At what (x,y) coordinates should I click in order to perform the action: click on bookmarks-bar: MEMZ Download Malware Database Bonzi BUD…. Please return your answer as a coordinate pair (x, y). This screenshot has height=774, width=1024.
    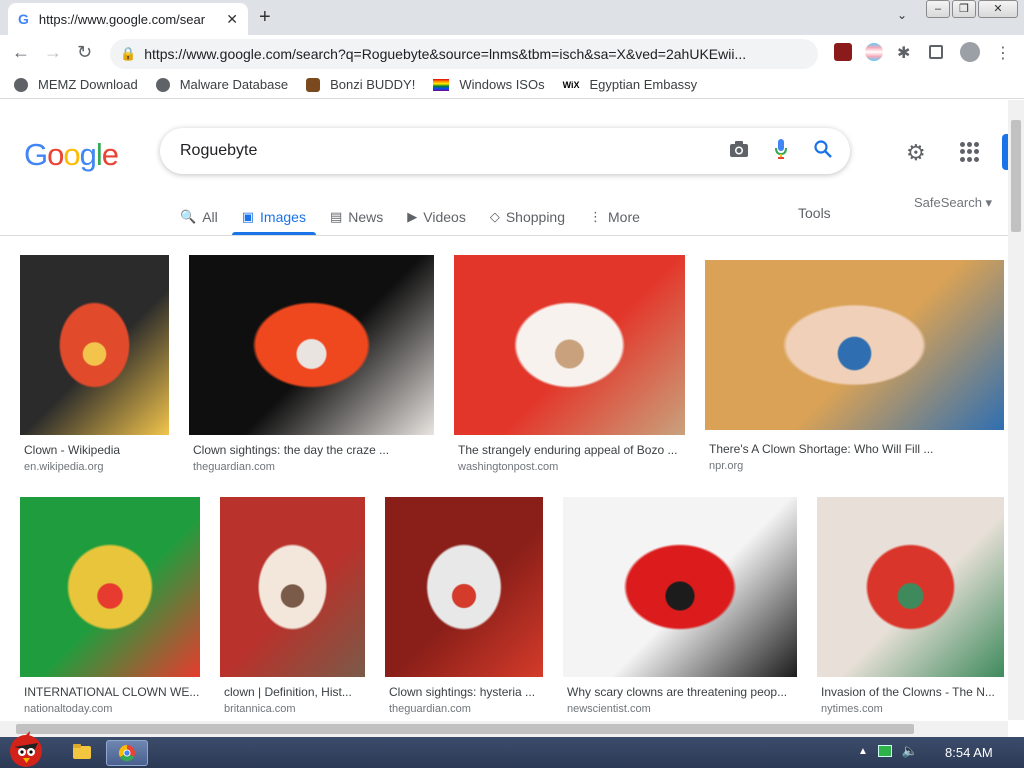
    Looking at the image, I should click on (512, 85).